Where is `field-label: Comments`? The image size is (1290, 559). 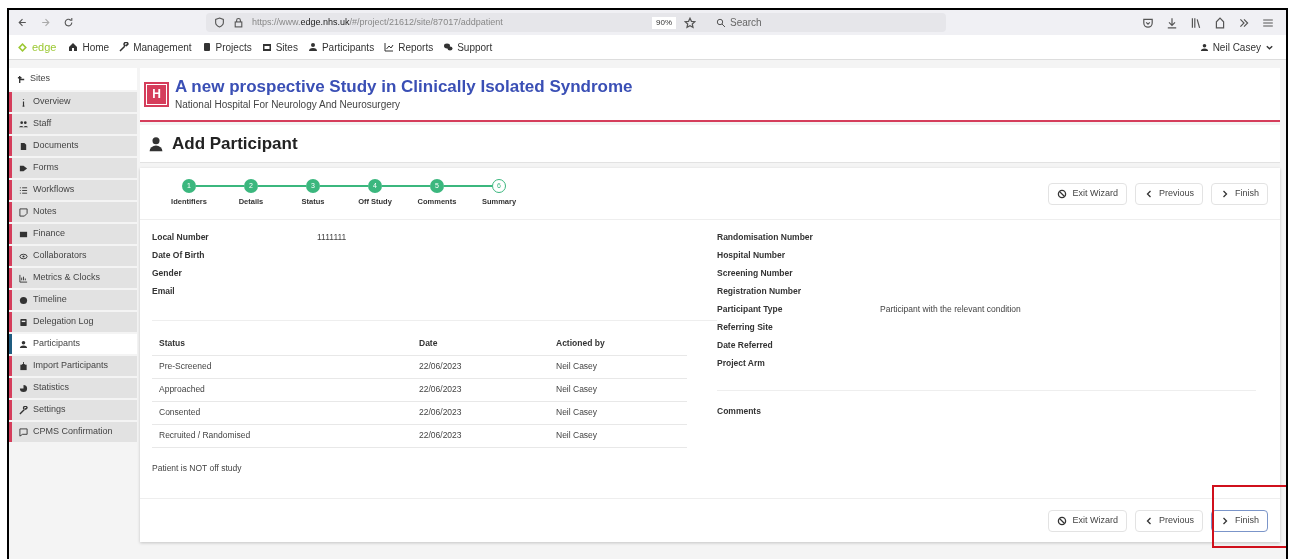 field-label: Comments is located at coordinates (739, 411).